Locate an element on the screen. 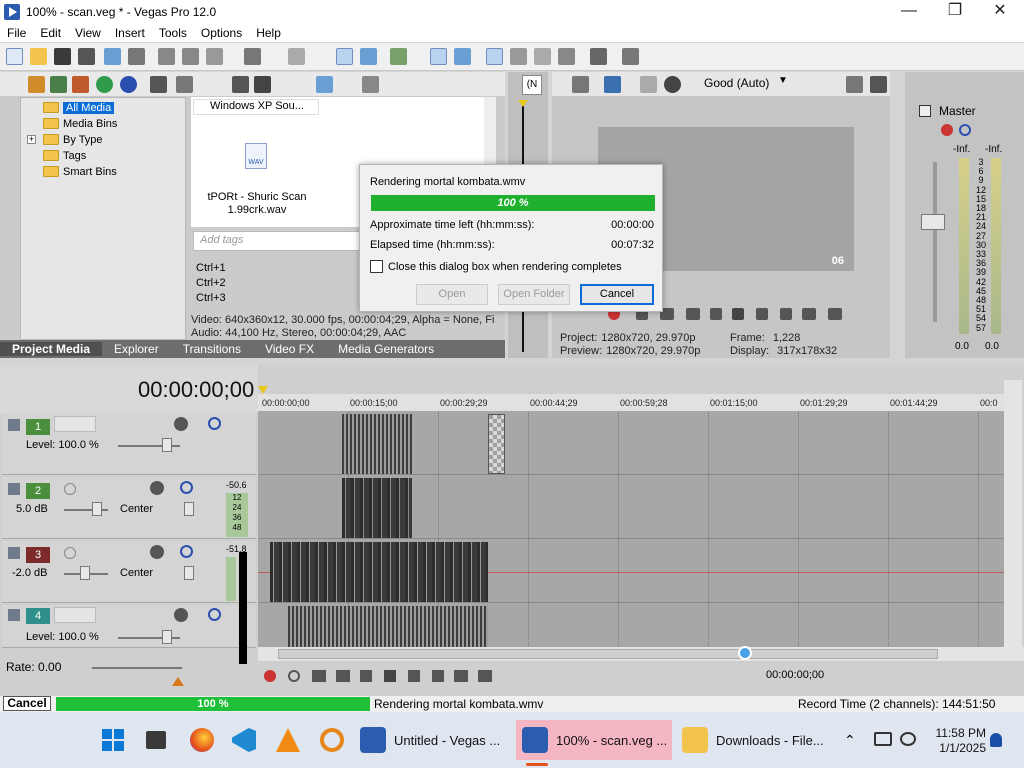 The image size is (1024, 768). whats-this-help-icon is located at coordinates (630, 56).